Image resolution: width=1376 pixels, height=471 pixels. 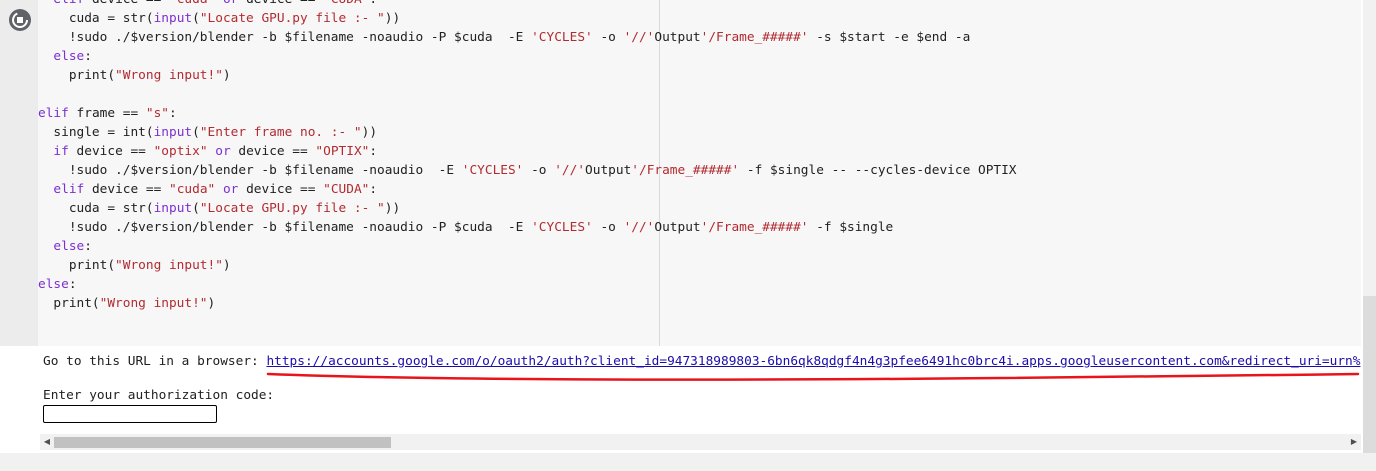 I want to click on auth-code-input, so click(x=130, y=414).